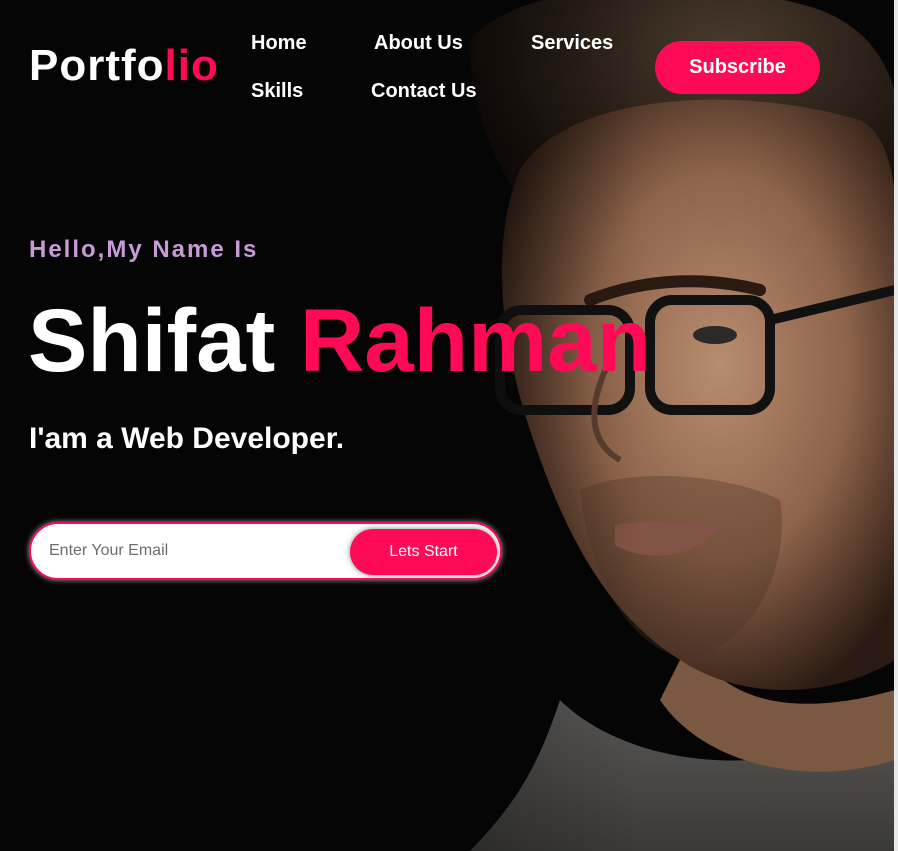 This screenshot has height=851, width=898. Describe the element at coordinates (896, 425) in the screenshot. I see `scrollbar` at that location.